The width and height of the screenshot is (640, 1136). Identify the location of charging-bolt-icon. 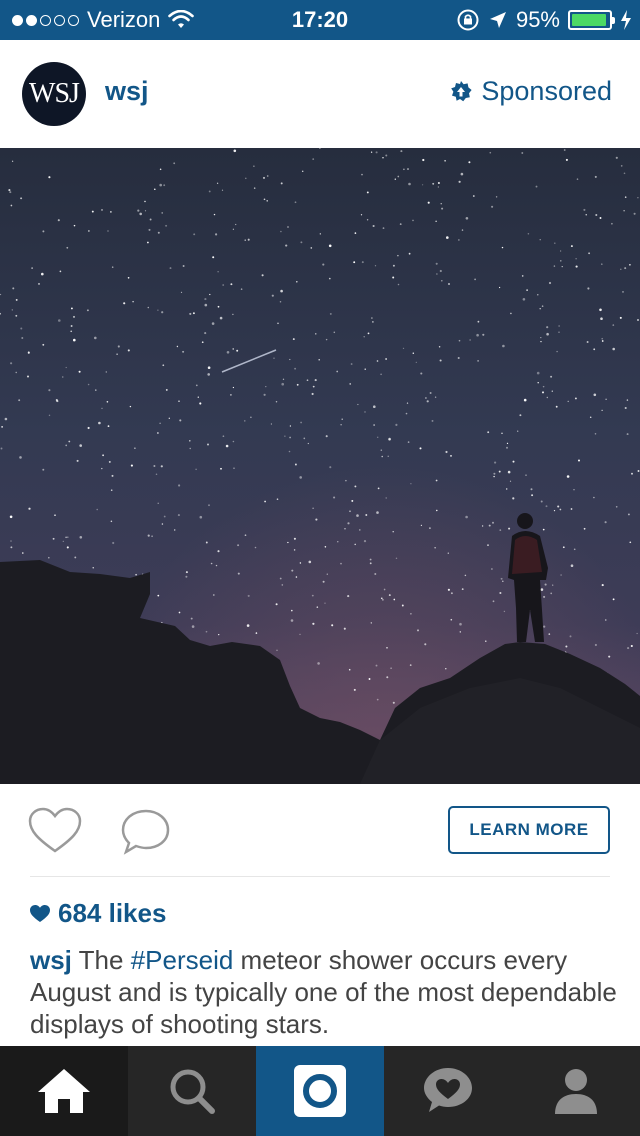
(626, 20).